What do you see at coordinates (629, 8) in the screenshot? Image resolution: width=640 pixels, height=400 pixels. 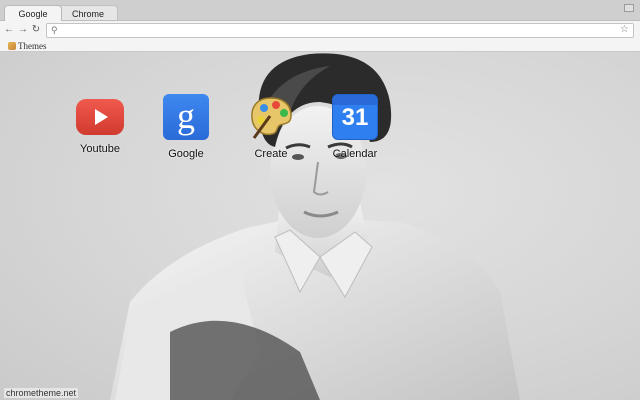 I see `window-control-icon` at bounding box center [629, 8].